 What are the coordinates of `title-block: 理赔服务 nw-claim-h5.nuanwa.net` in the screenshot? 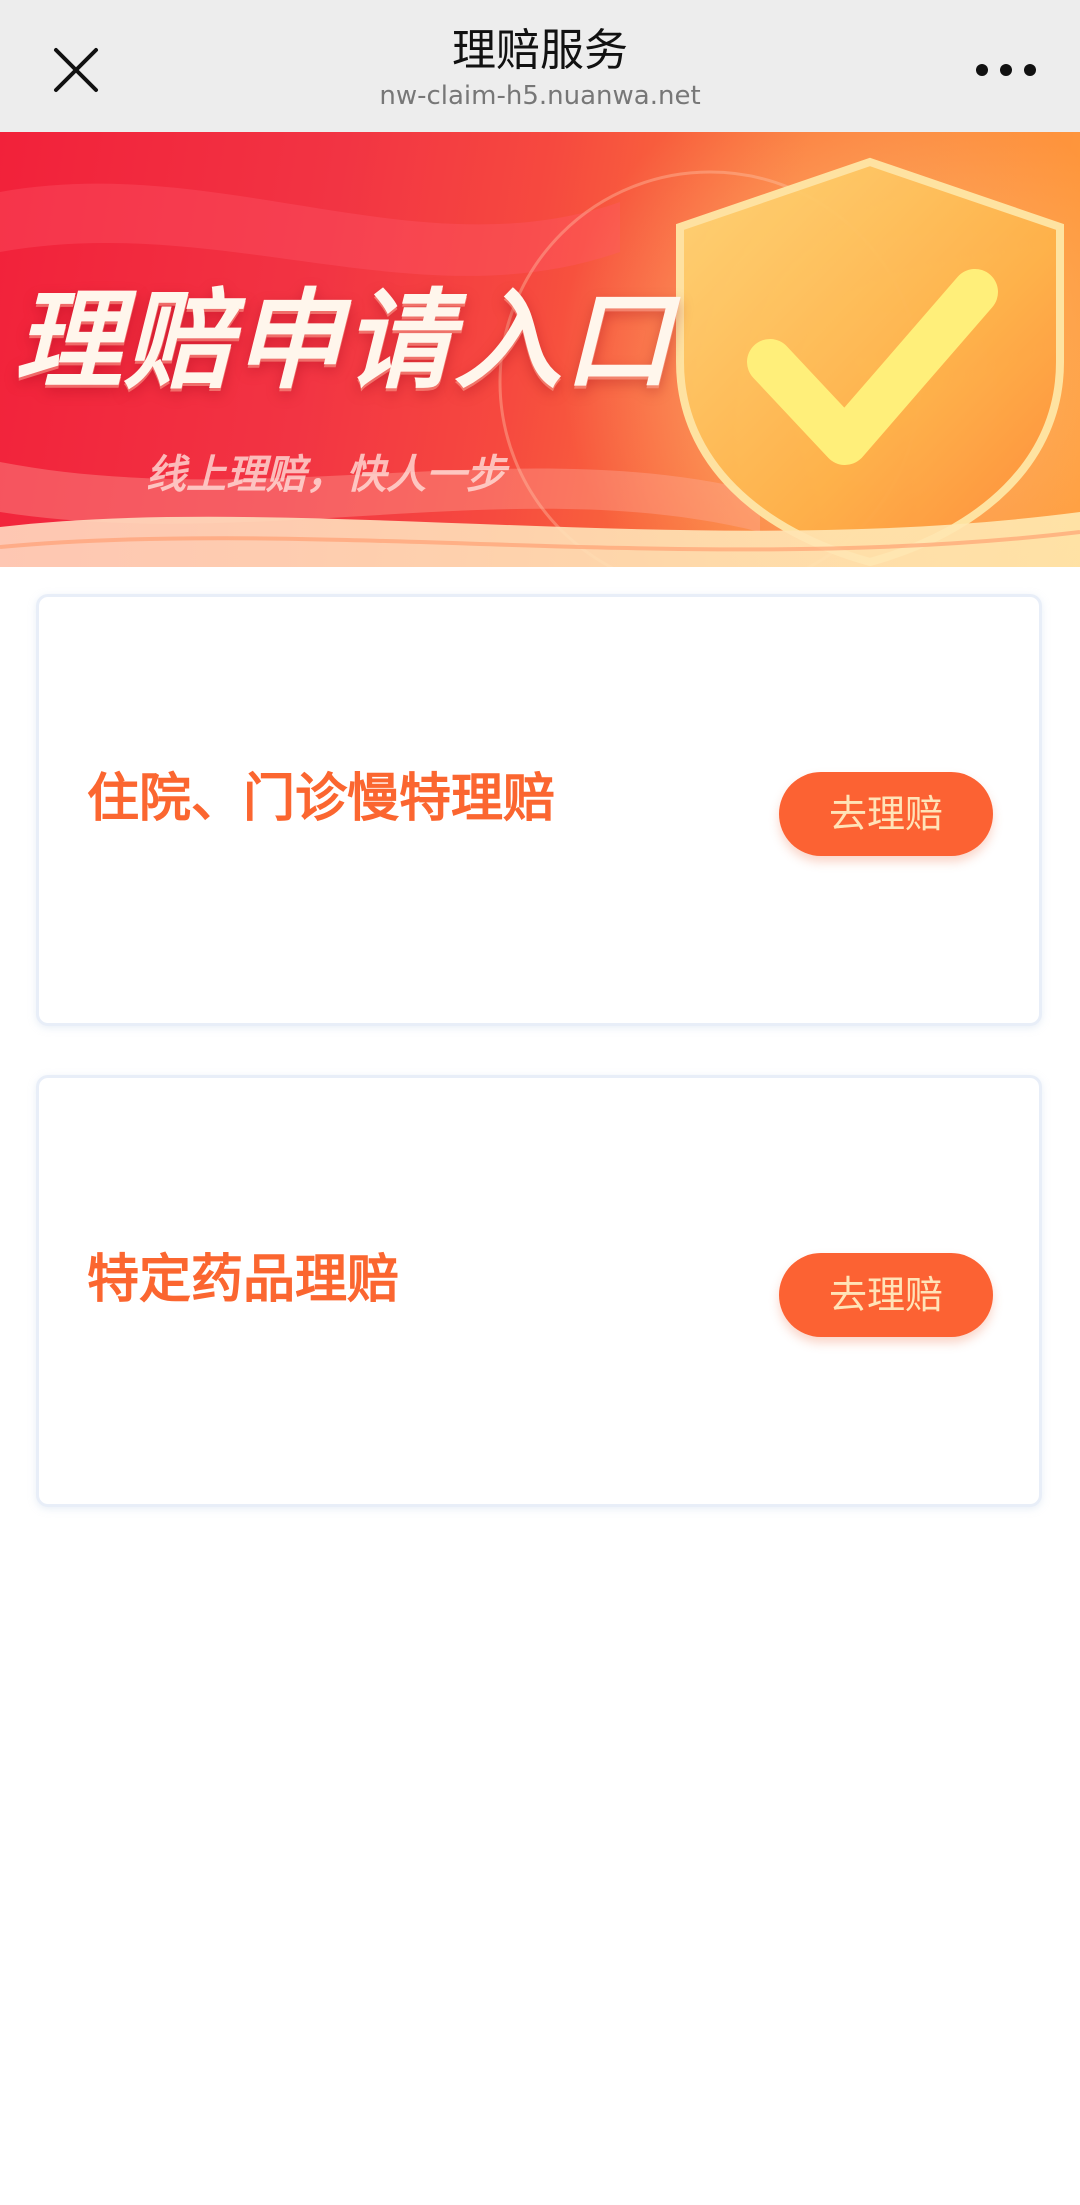 It's located at (540, 68).